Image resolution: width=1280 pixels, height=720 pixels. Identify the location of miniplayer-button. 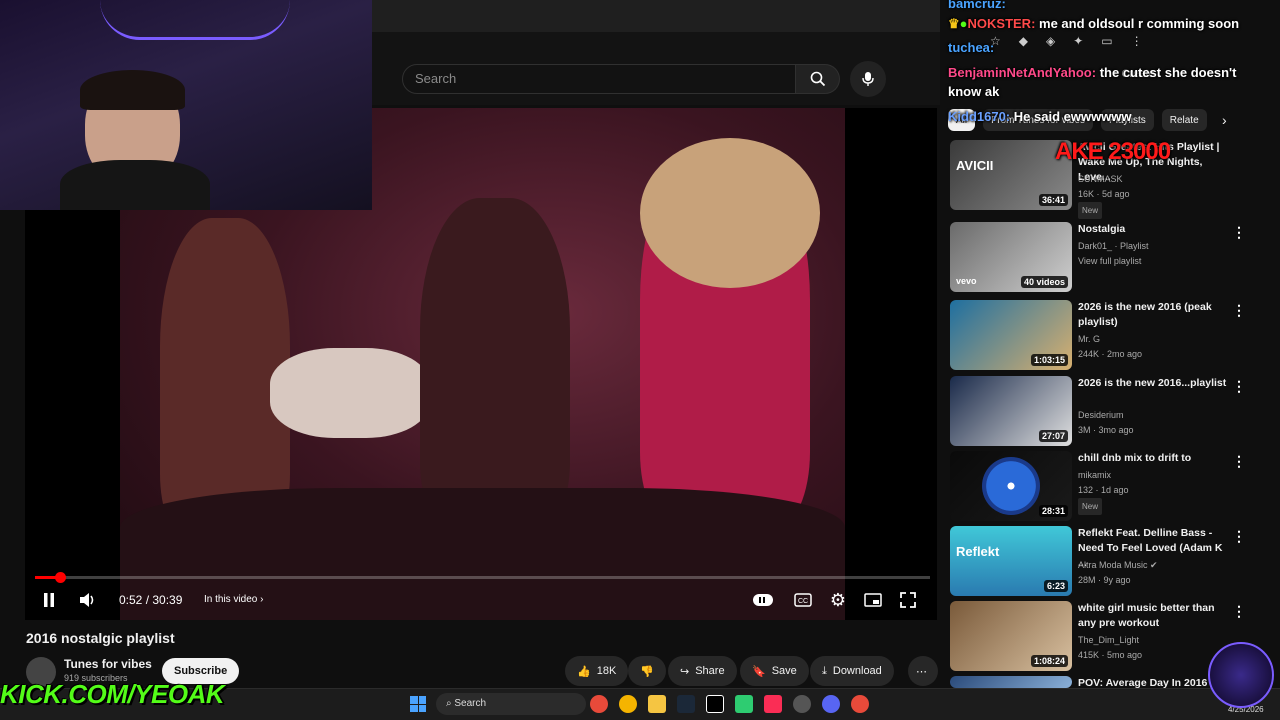
(873, 600).